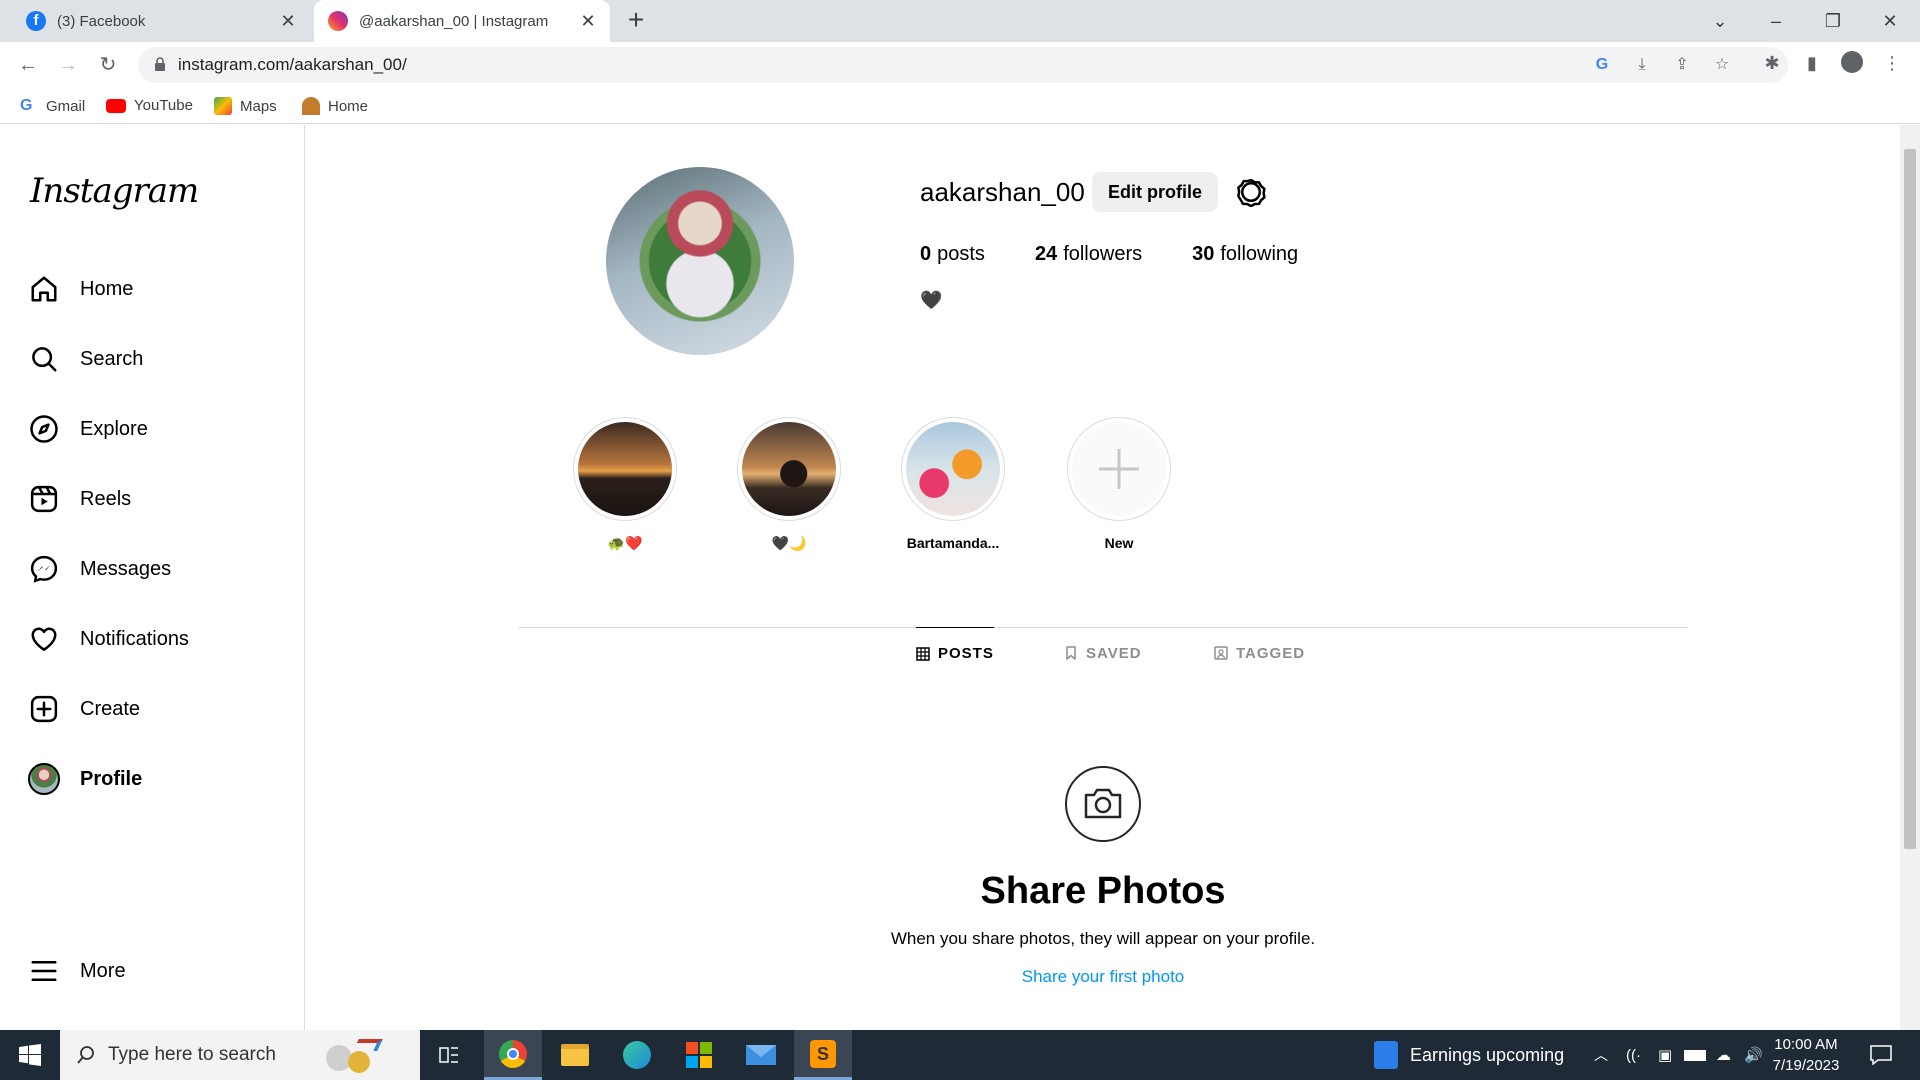 The height and width of the screenshot is (1080, 1920). I want to click on sidebar-item-search: Search, so click(85, 359).